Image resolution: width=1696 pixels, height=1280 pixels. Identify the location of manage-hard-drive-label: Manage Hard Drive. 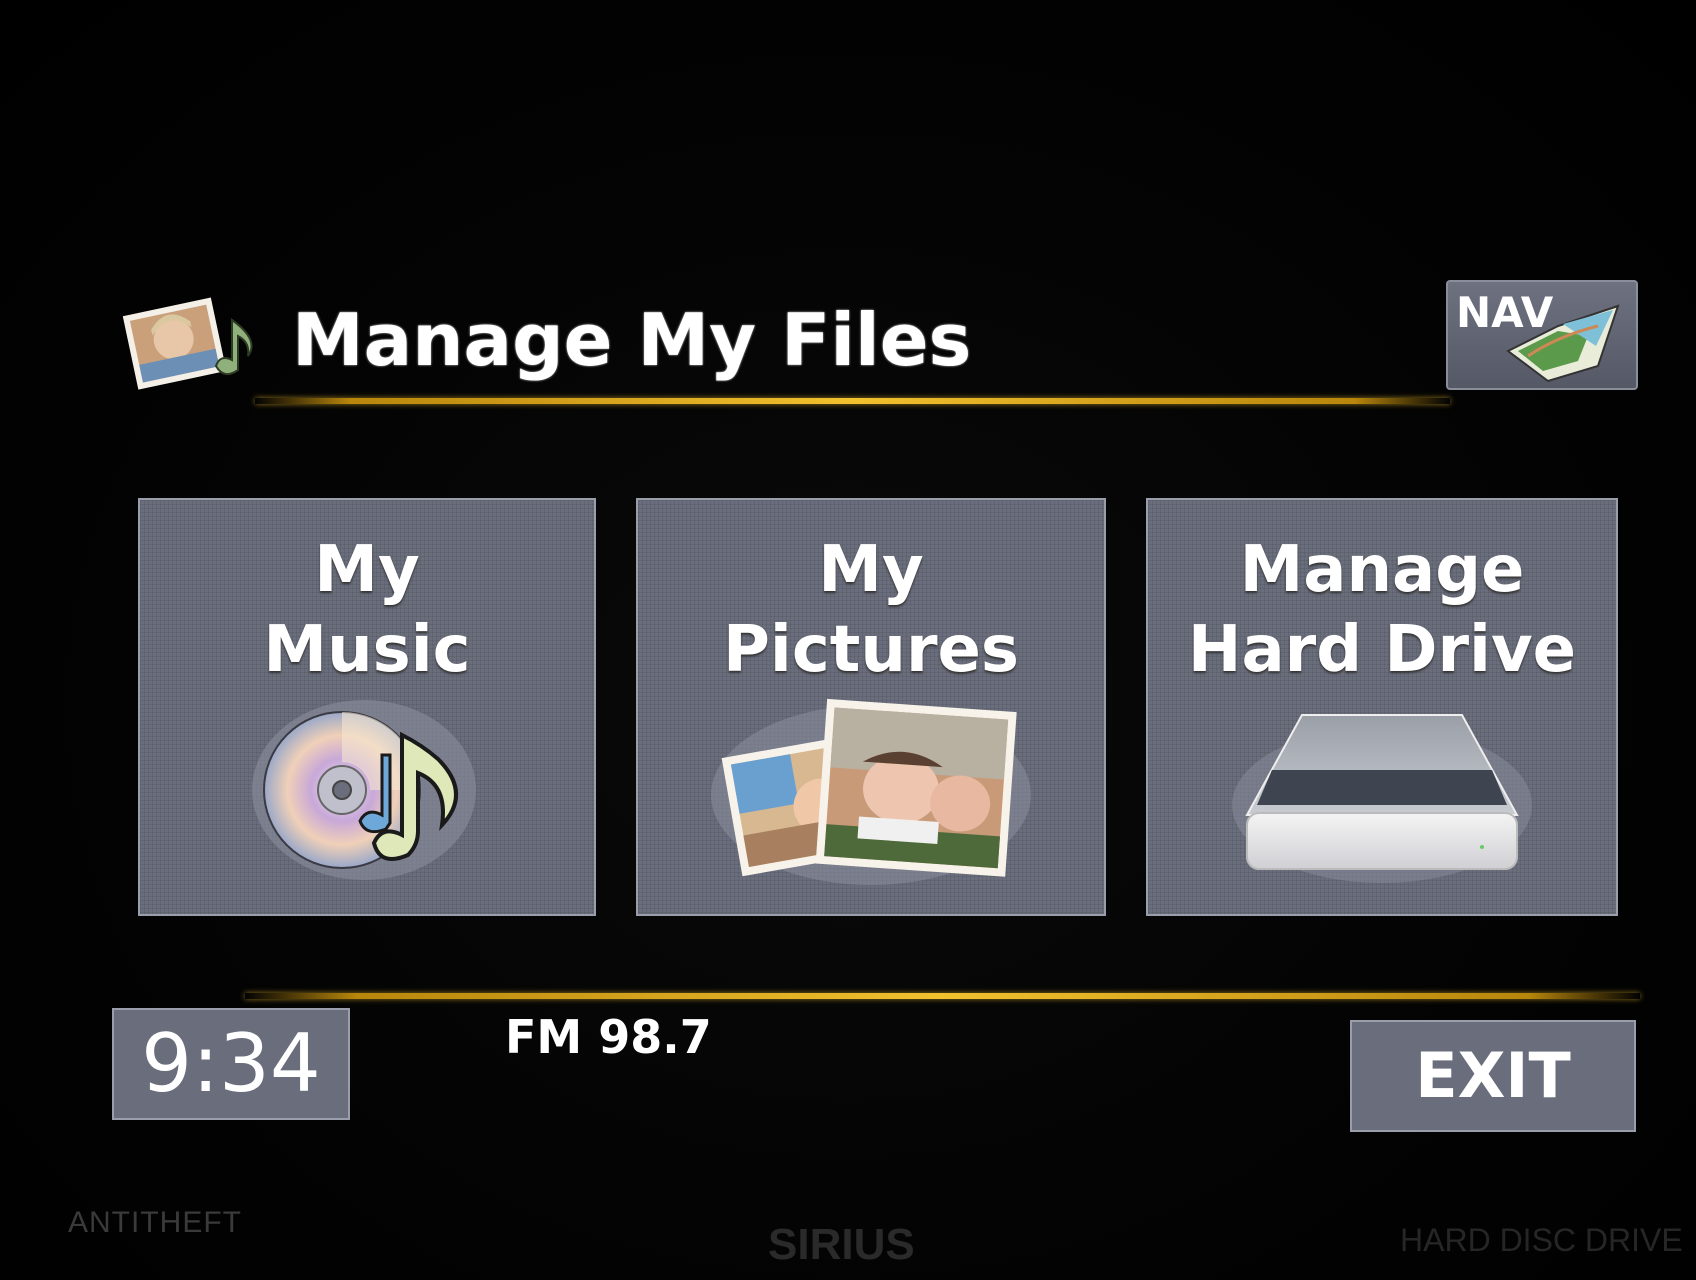
(1382, 610).